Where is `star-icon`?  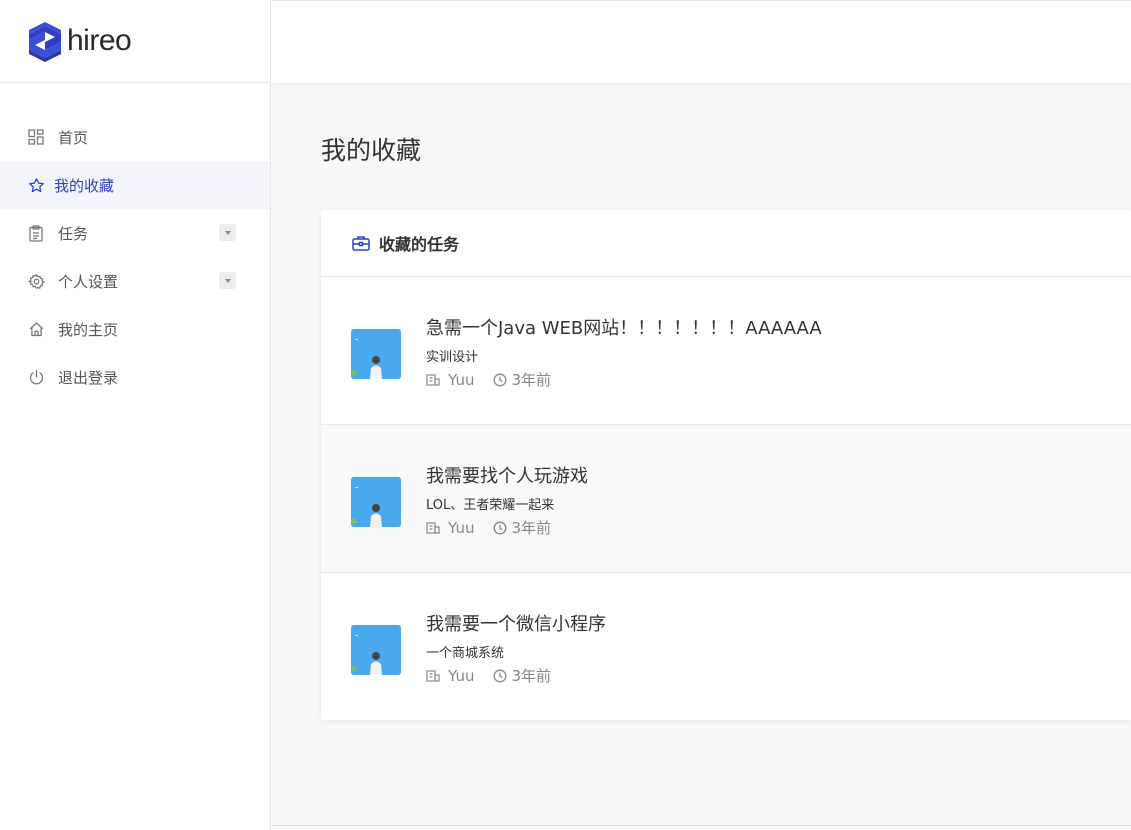
star-icon is located at coordinates (36, 185).